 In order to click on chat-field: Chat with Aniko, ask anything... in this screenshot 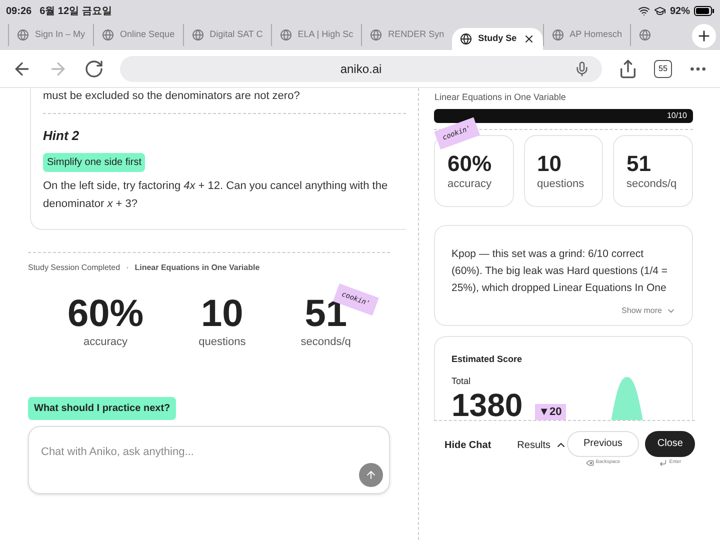, I will do `click(209, 452)`.